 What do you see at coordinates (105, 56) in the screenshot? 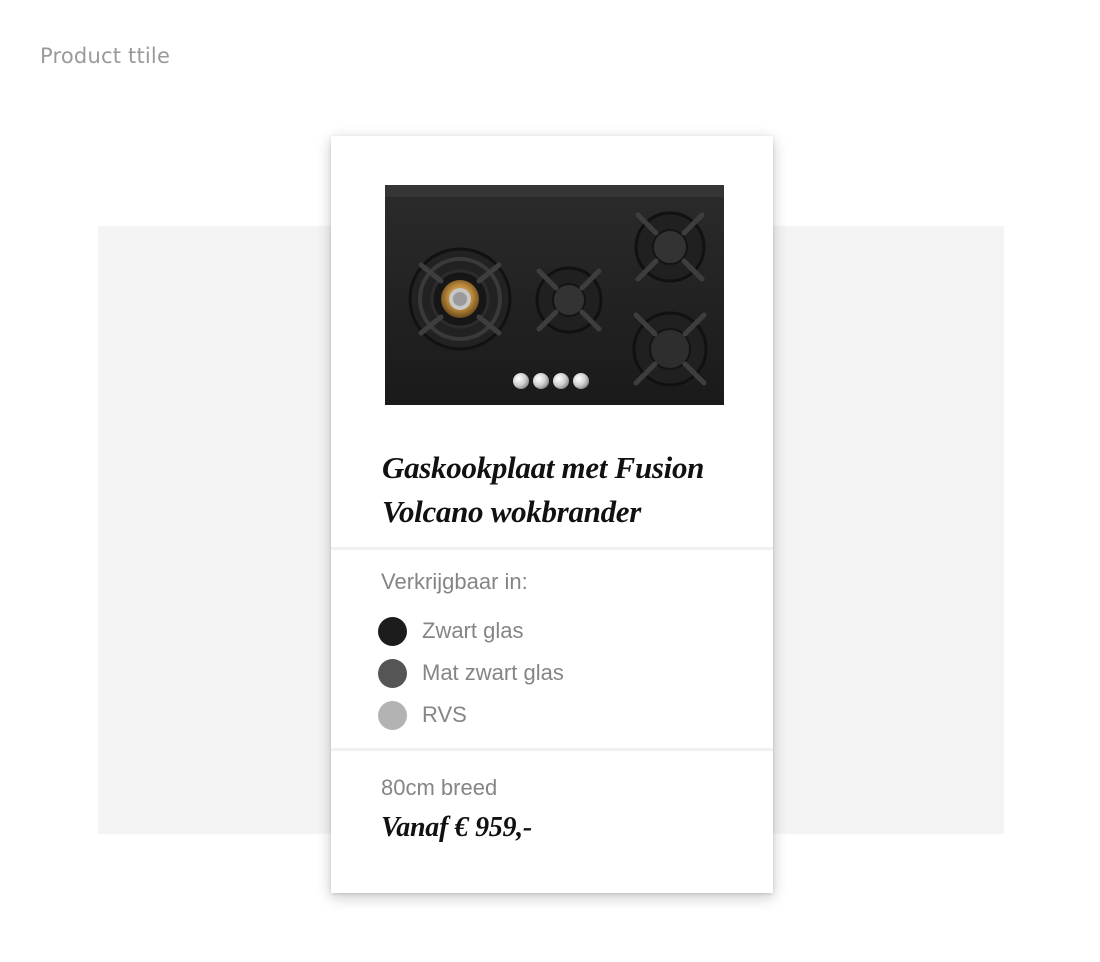
I see `page-label: Product ttile` at bounding box center [105, 56].